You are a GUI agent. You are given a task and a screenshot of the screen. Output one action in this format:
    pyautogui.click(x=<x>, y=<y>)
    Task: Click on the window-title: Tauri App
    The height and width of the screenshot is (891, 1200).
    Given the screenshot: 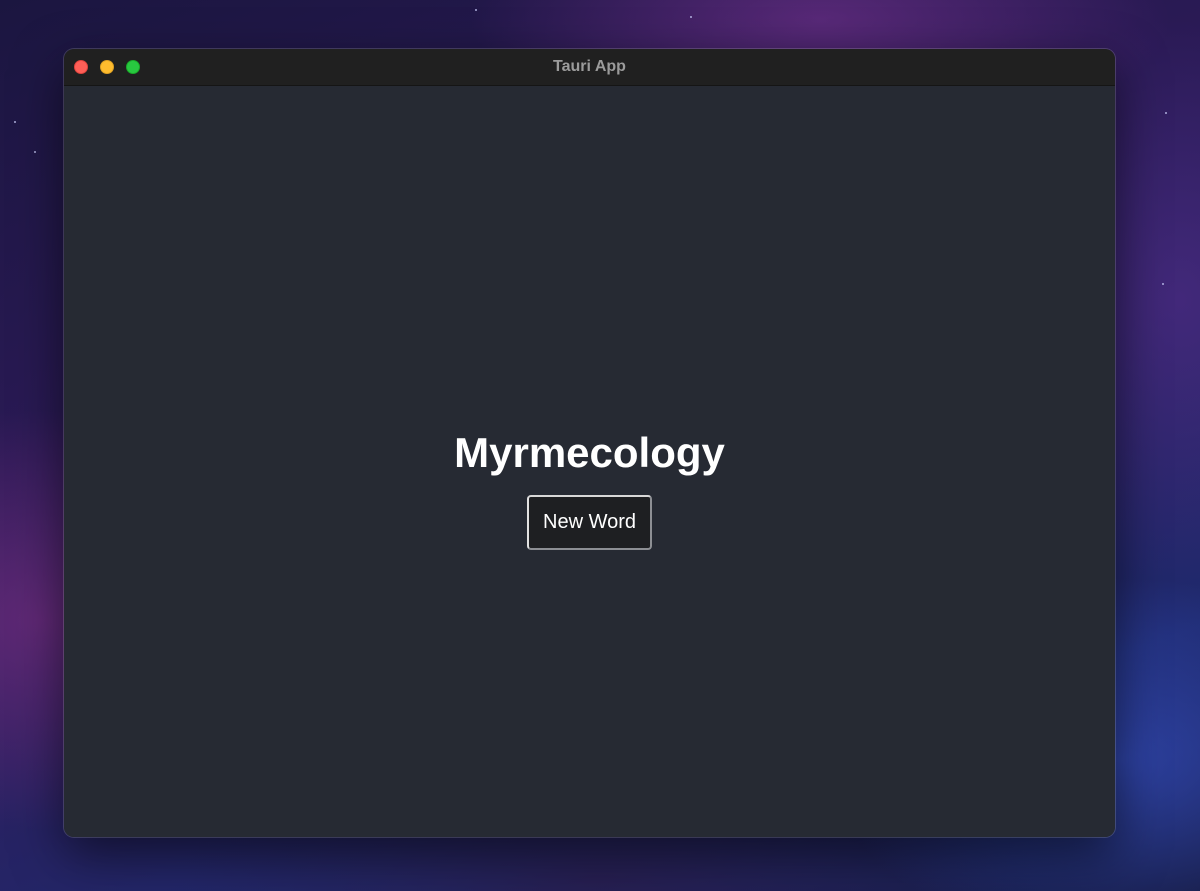 What is the action you would take?
    pyautogui.click(x=589, y=66)
    